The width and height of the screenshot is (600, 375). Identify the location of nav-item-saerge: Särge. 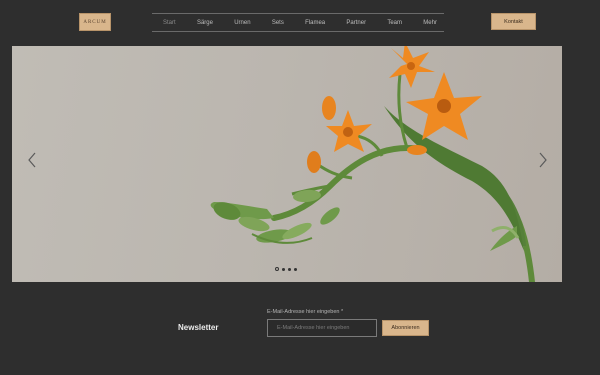
(205, 23).